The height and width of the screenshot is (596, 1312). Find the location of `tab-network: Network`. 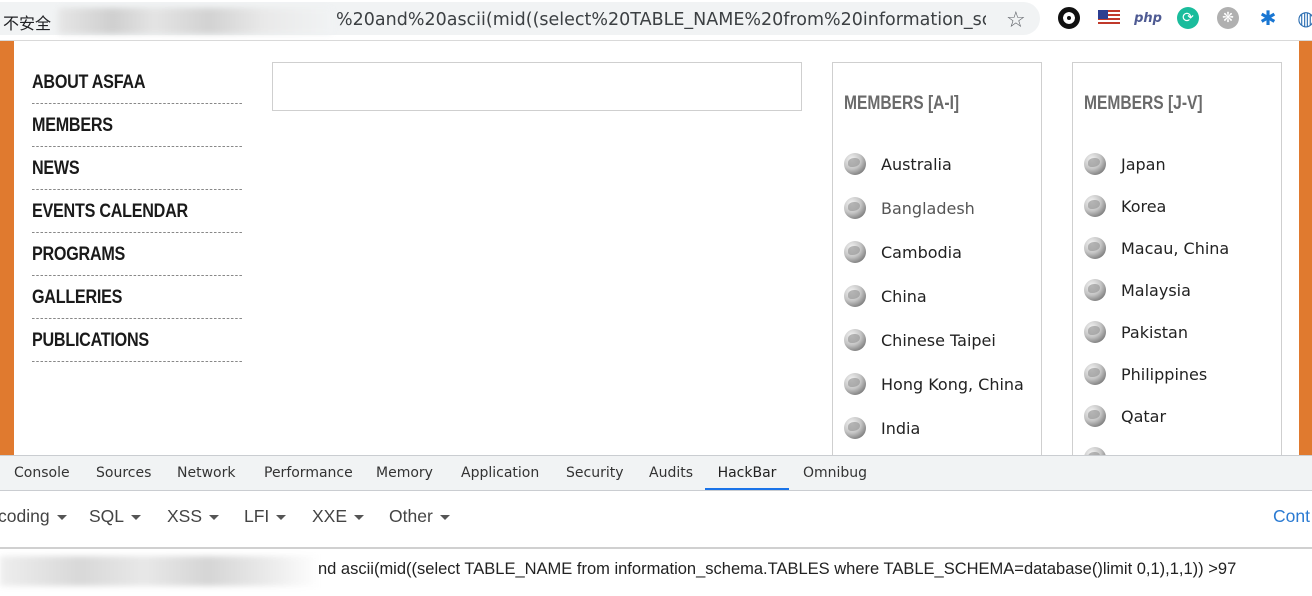

tab-network: Network is located at coordinates (206, 473).